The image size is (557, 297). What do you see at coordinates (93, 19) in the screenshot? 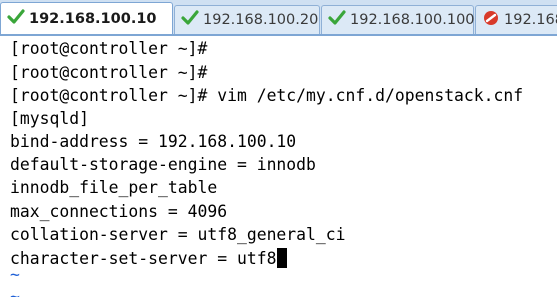
I see `tab-label: 192.168.100.10` at bounding box center [93, 19].